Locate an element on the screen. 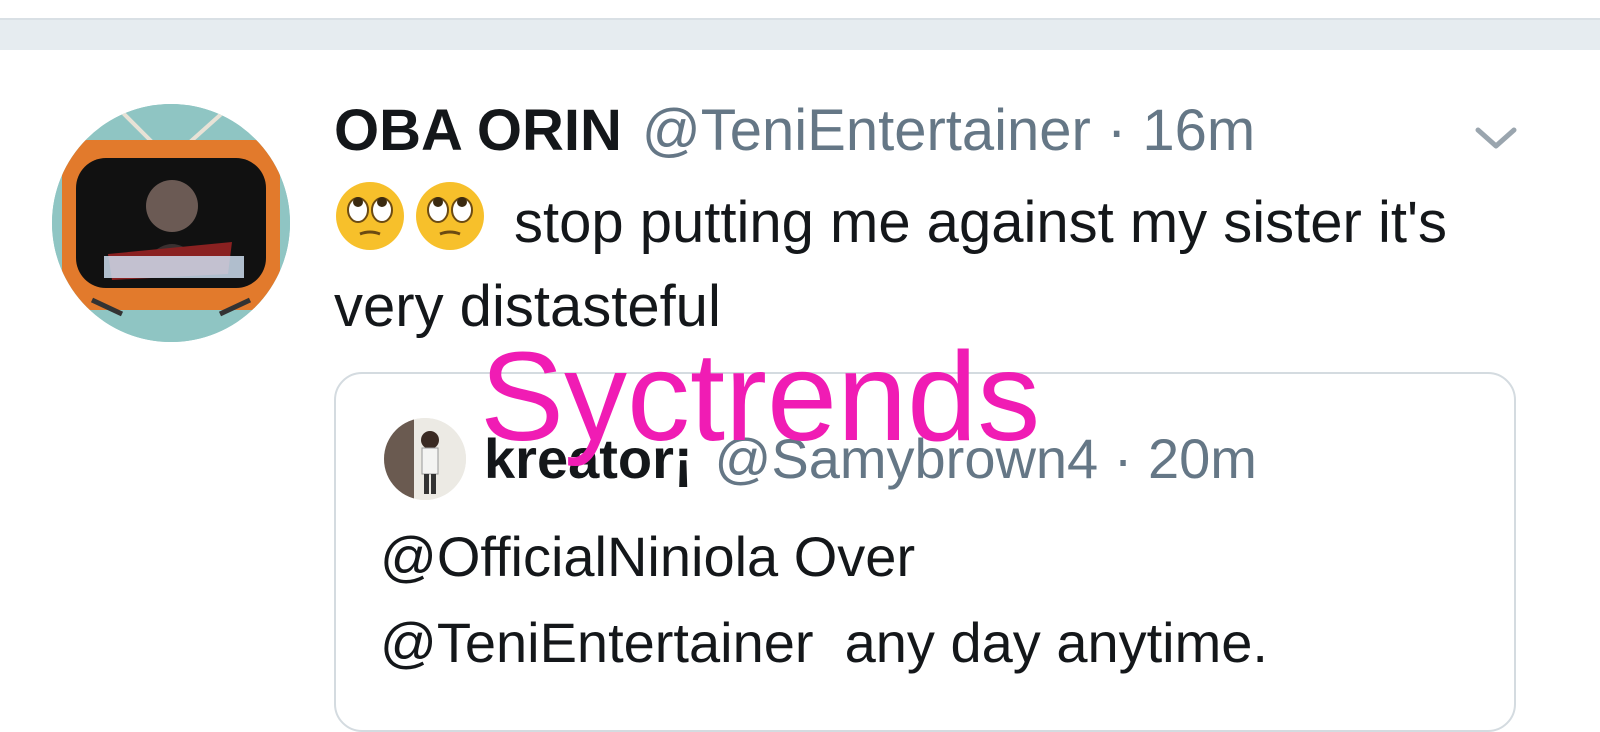  person-photo-icon is located at coordinates (425, 459).